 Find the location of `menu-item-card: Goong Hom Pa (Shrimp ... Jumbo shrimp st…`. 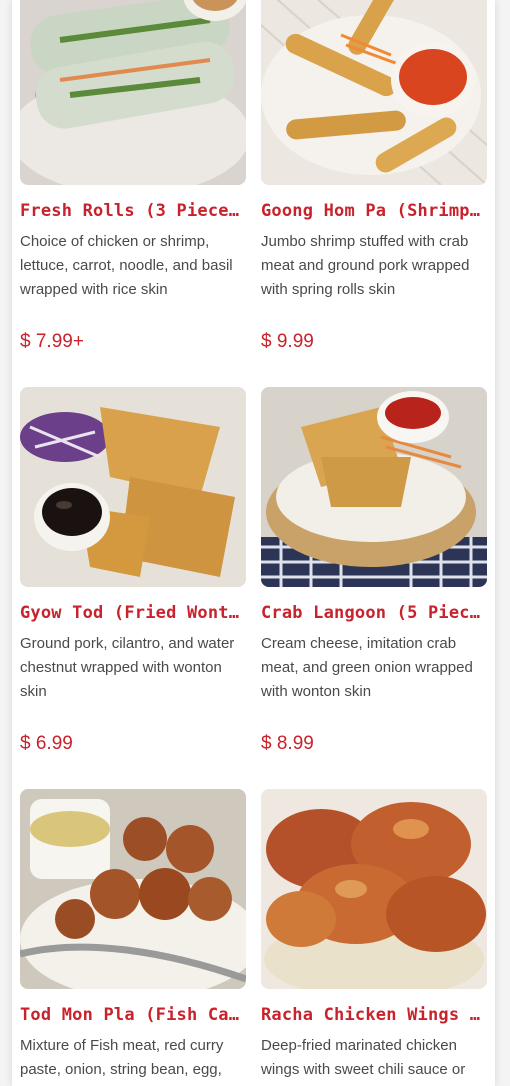

menu-item-card: Goong Hom Pa (Shrimp ... Jumbo shrimp st… is located at coordinates (374, 177).